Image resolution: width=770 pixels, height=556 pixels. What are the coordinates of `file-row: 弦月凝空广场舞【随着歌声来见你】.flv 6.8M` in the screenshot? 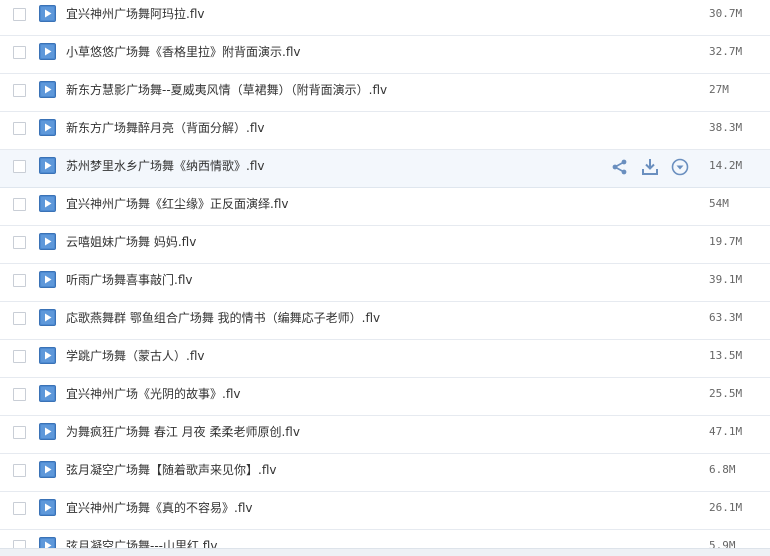 It's located at (385, 473).